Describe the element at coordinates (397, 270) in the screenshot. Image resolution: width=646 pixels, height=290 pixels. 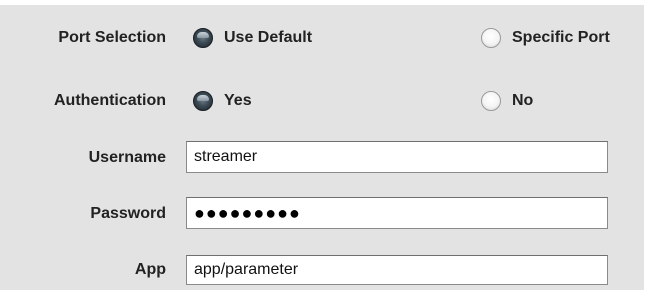
I see `app-input` at that location.